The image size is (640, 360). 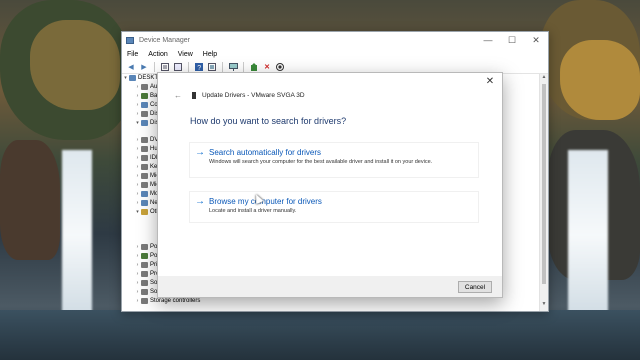 I want to click on option-description: Locate and install a driver manually., so click(x=253, y=211).